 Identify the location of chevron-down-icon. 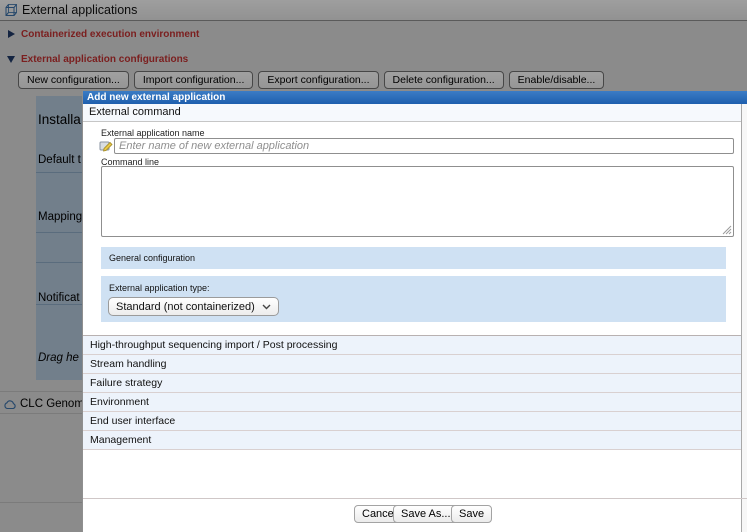
(266, 306).